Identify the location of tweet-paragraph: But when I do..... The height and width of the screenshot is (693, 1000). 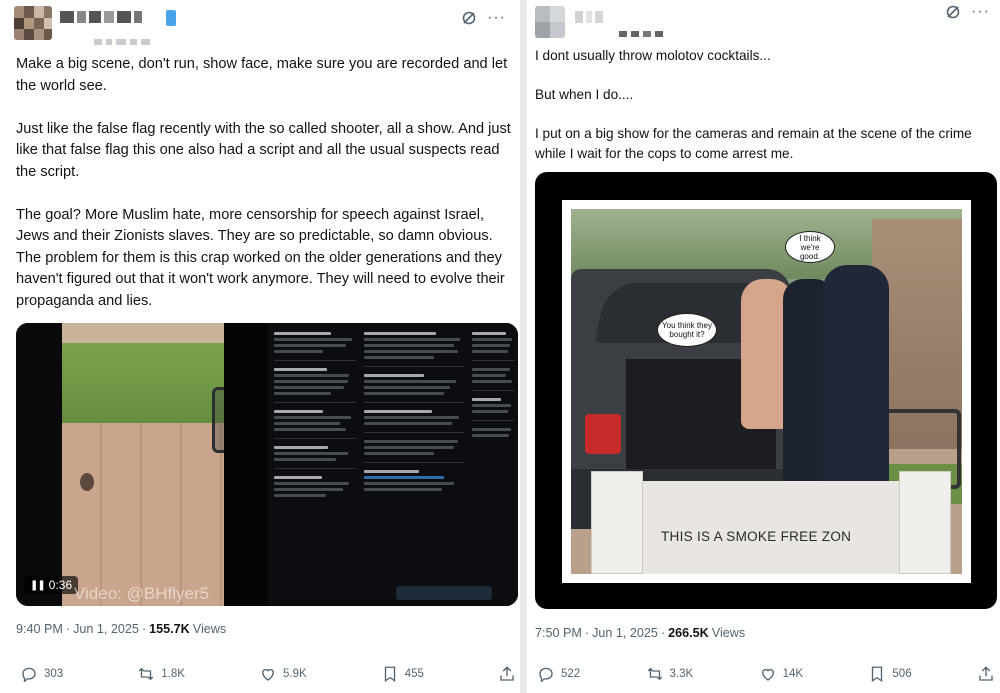
(584, 94).